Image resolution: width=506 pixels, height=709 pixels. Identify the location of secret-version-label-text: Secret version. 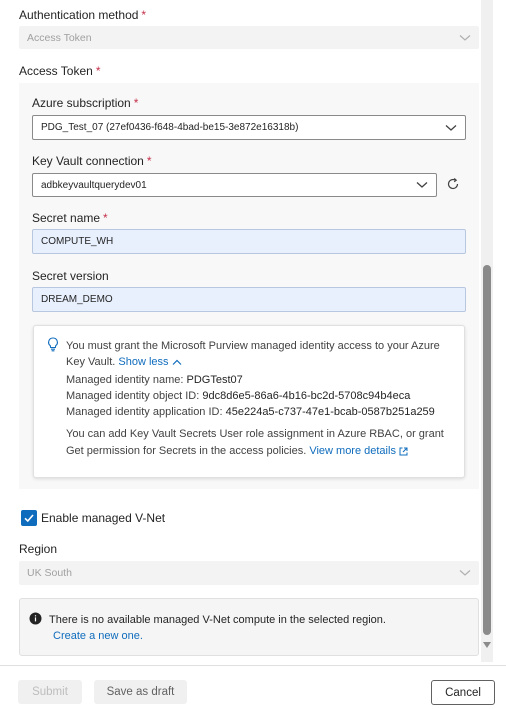
(70, 276).